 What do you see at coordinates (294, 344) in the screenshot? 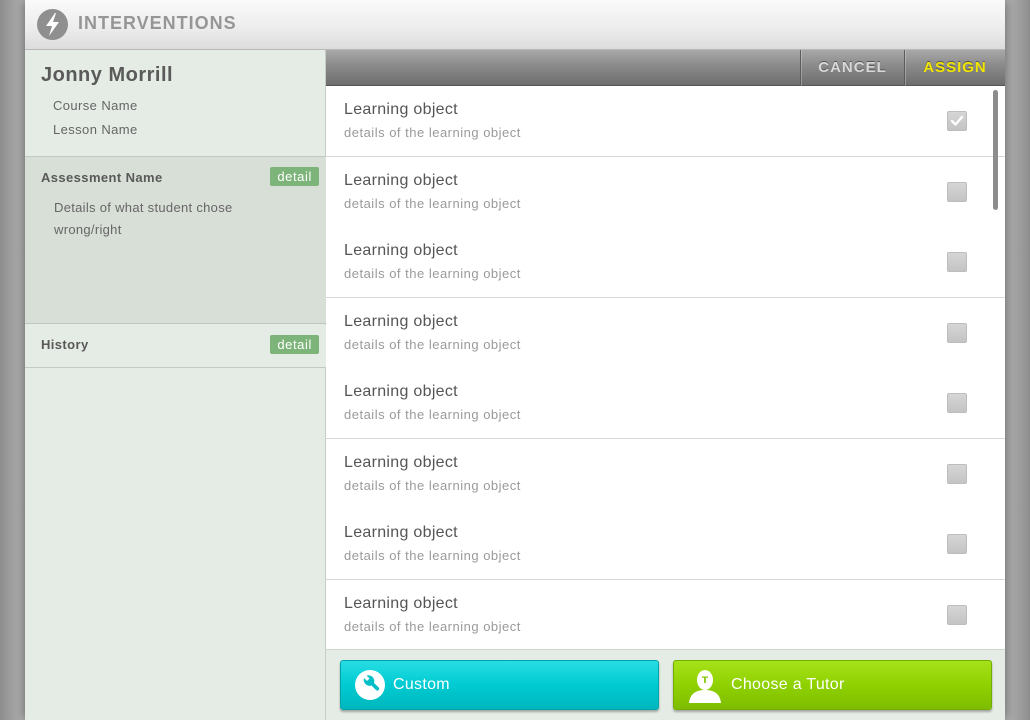
I see `history-detail-button: detail` at bounding box center [294, 344].